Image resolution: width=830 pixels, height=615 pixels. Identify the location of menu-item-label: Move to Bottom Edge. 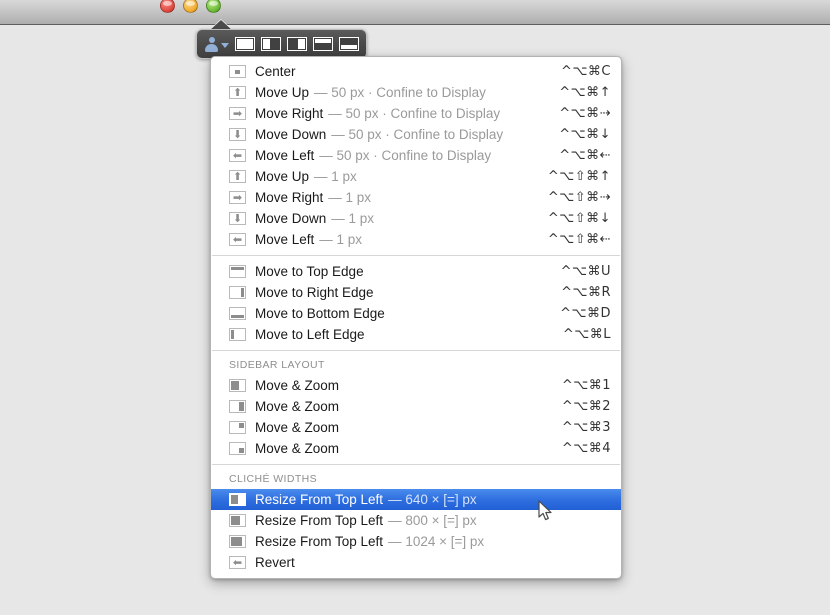
(320, 313).